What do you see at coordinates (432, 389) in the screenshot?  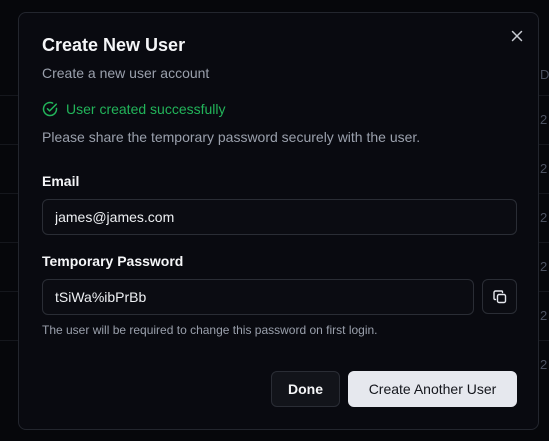 I see `create-another-user-button: Create Another User` at bounding box center [432, 389].